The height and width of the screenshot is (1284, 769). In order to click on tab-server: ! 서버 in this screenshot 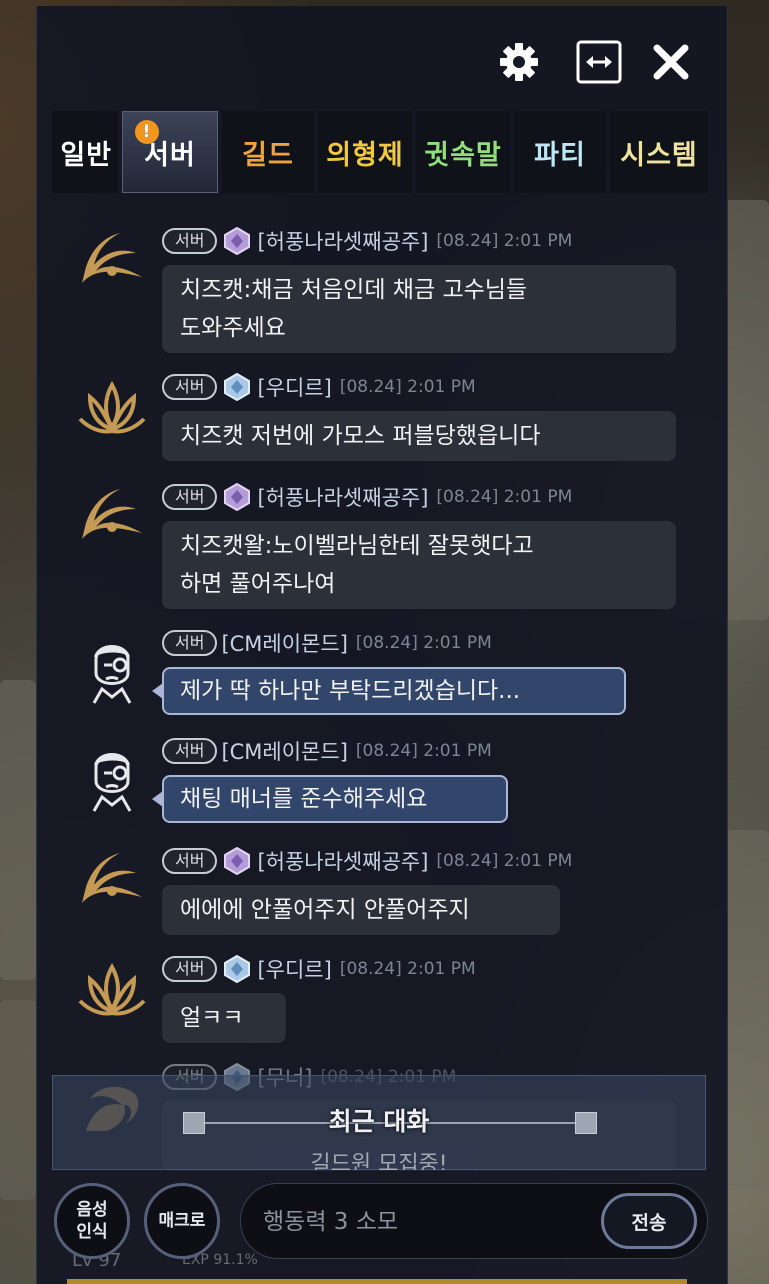, I will do `click(170, 152)`.